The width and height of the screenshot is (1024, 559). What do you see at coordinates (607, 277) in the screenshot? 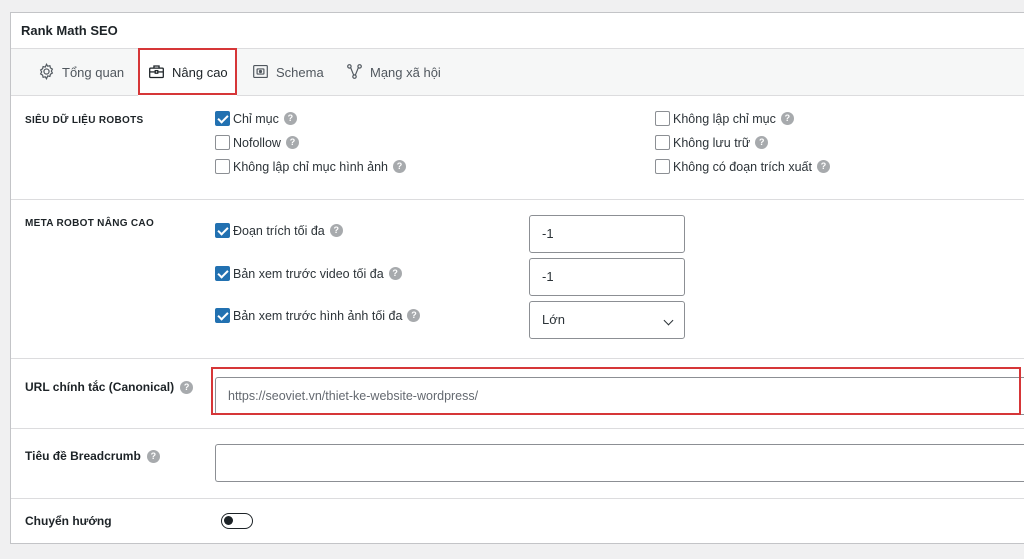
I see `max-video-preview-input: -1` at bounding box center [607, 277].